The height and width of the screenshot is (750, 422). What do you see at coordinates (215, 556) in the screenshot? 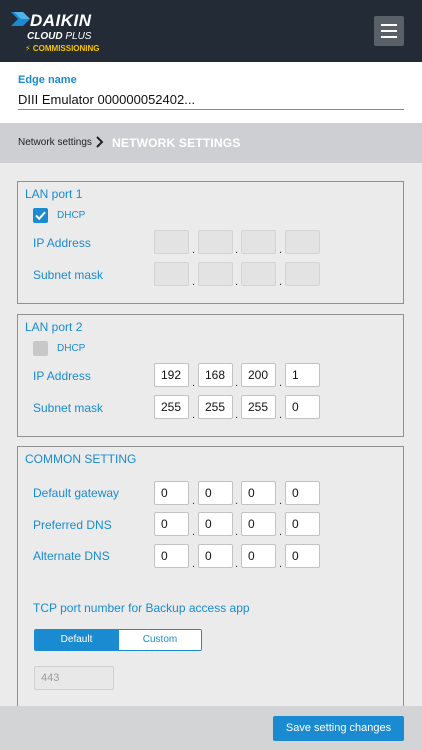
I see `adns-octet-2: 0` at bounding box center [215, 556].